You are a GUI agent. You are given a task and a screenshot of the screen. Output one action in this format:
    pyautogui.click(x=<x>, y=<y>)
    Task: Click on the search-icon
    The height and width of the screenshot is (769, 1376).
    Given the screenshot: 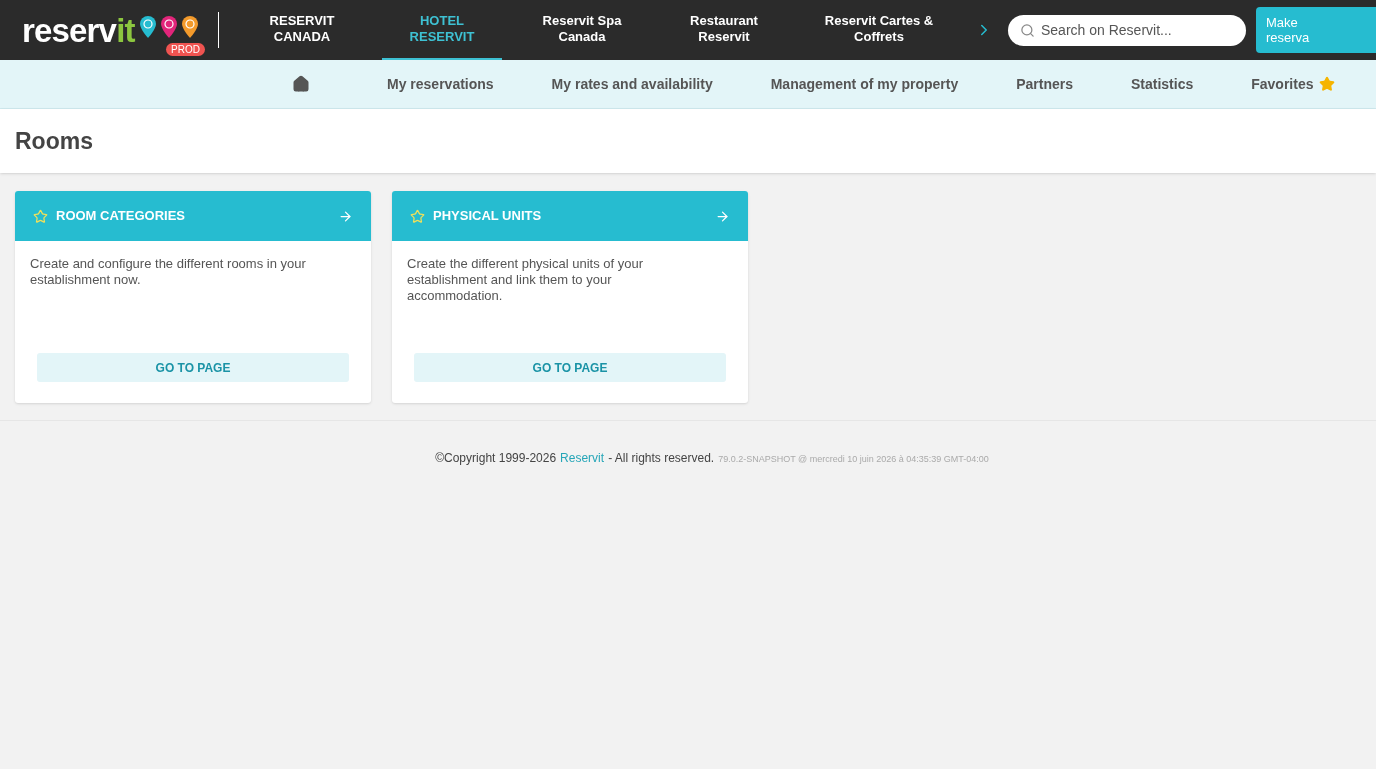 What is the action you would take?
    pyautogui.click(x=1027, y=30)
    